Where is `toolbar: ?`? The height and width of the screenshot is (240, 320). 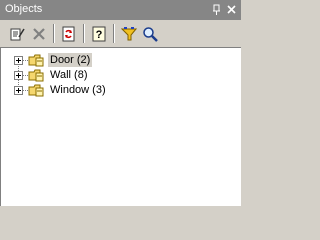
toolbar: ? is located at coordinates (120, 33).